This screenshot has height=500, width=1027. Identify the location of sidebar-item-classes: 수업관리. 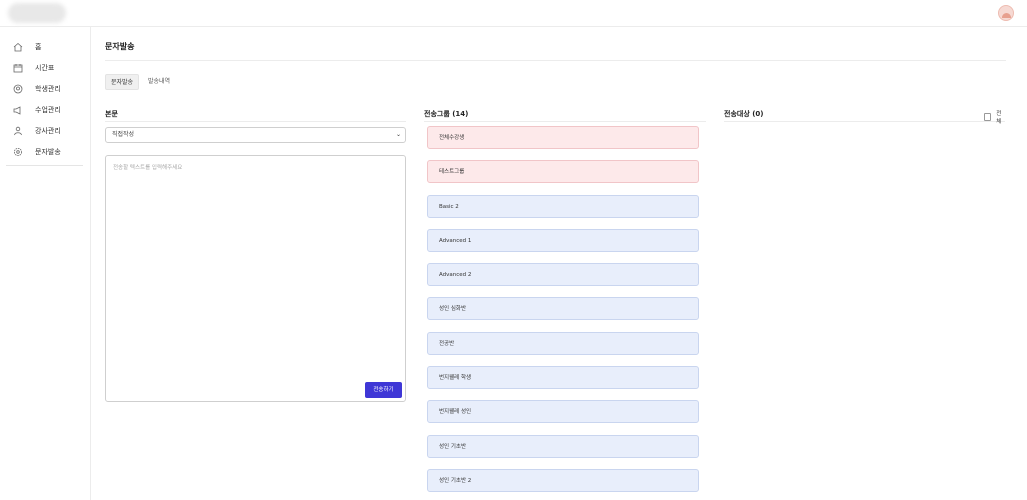
(44, 109).